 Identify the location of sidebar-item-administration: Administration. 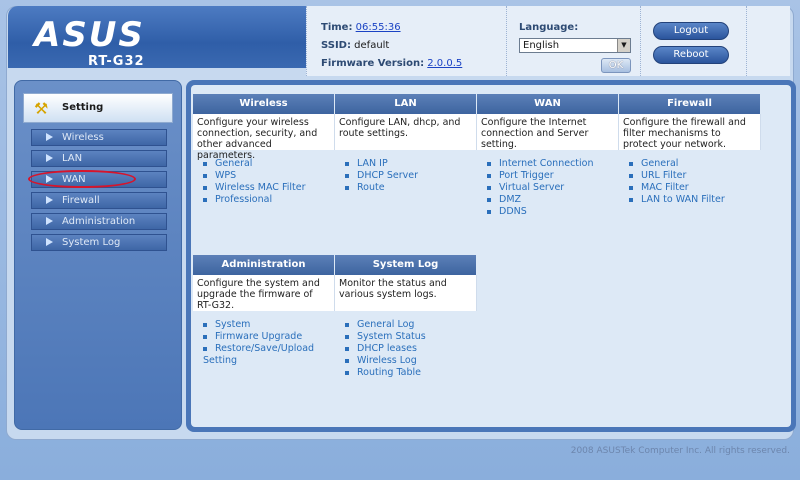
(99, 221).